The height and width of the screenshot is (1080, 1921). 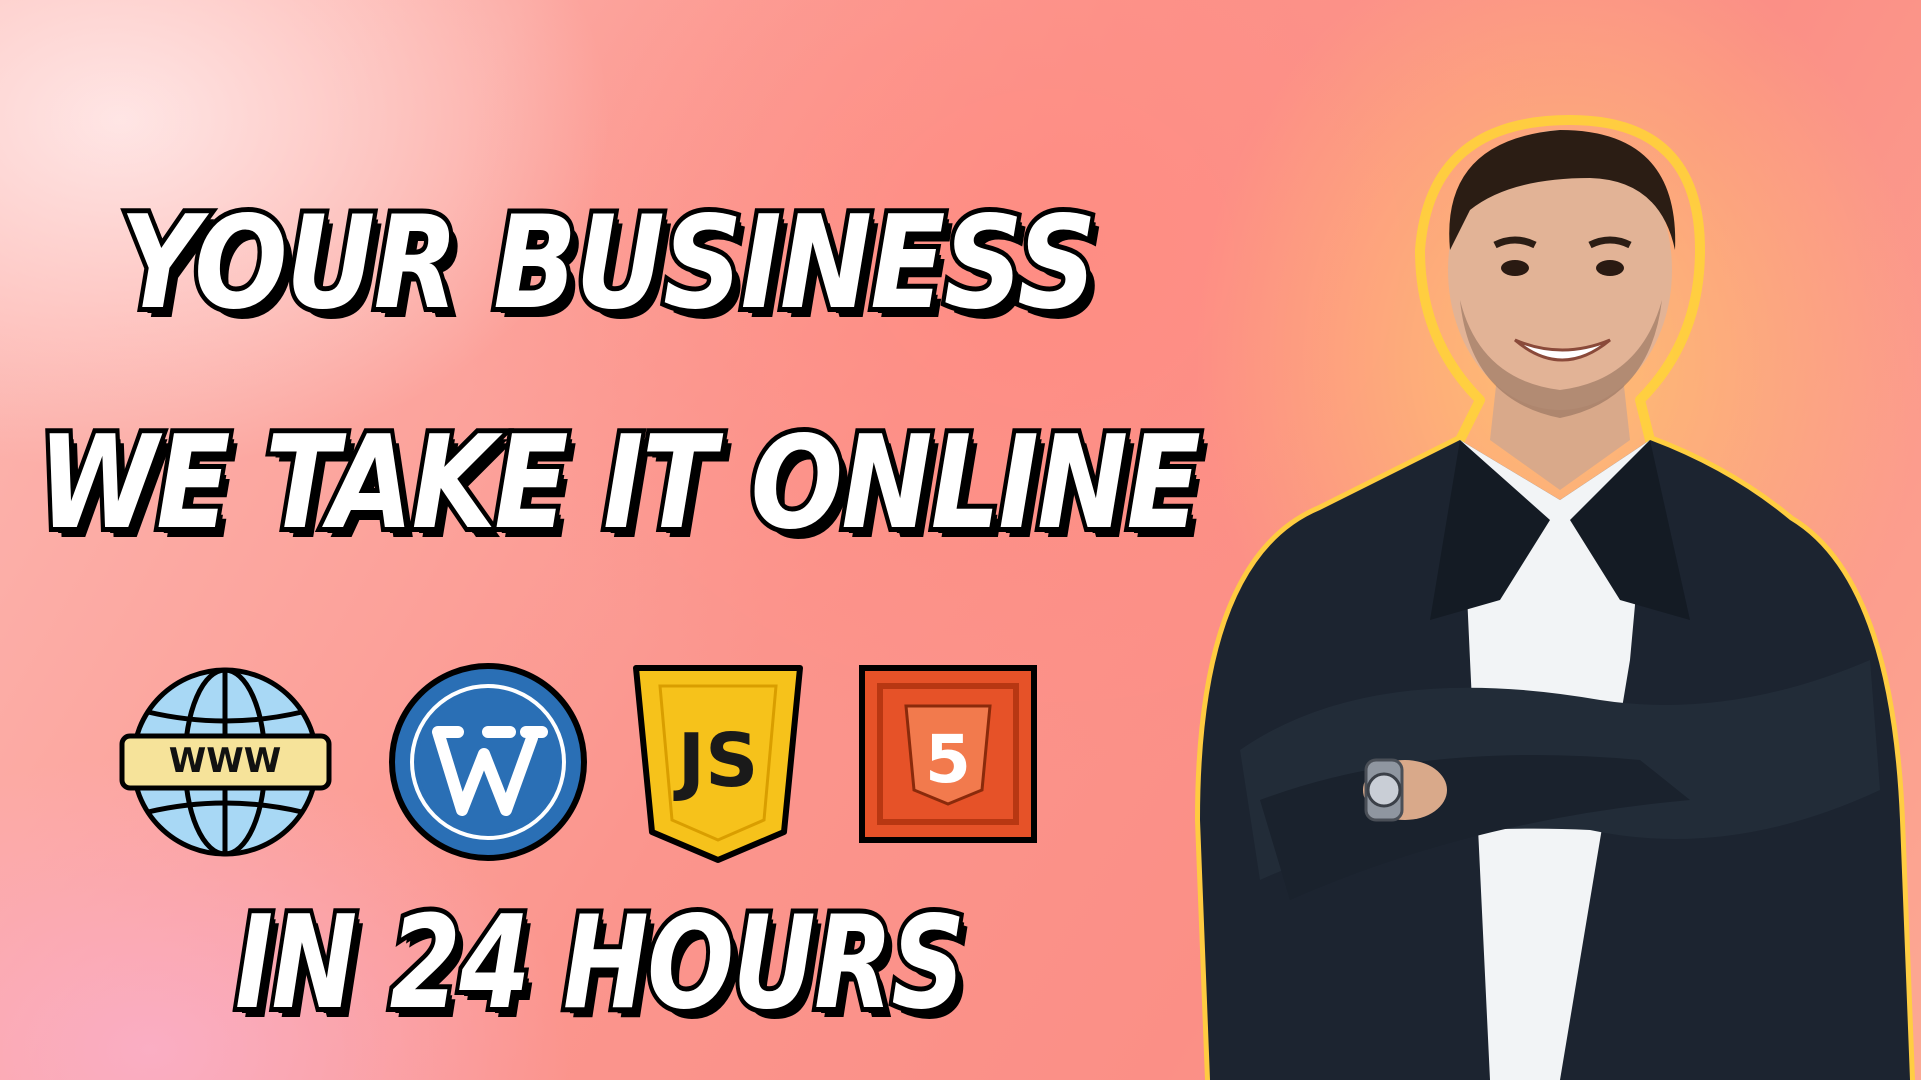 What do you see at coordinates (948, 759) in the screenshot?
I see `html5-label: 5` at bounding box center [948, 759].